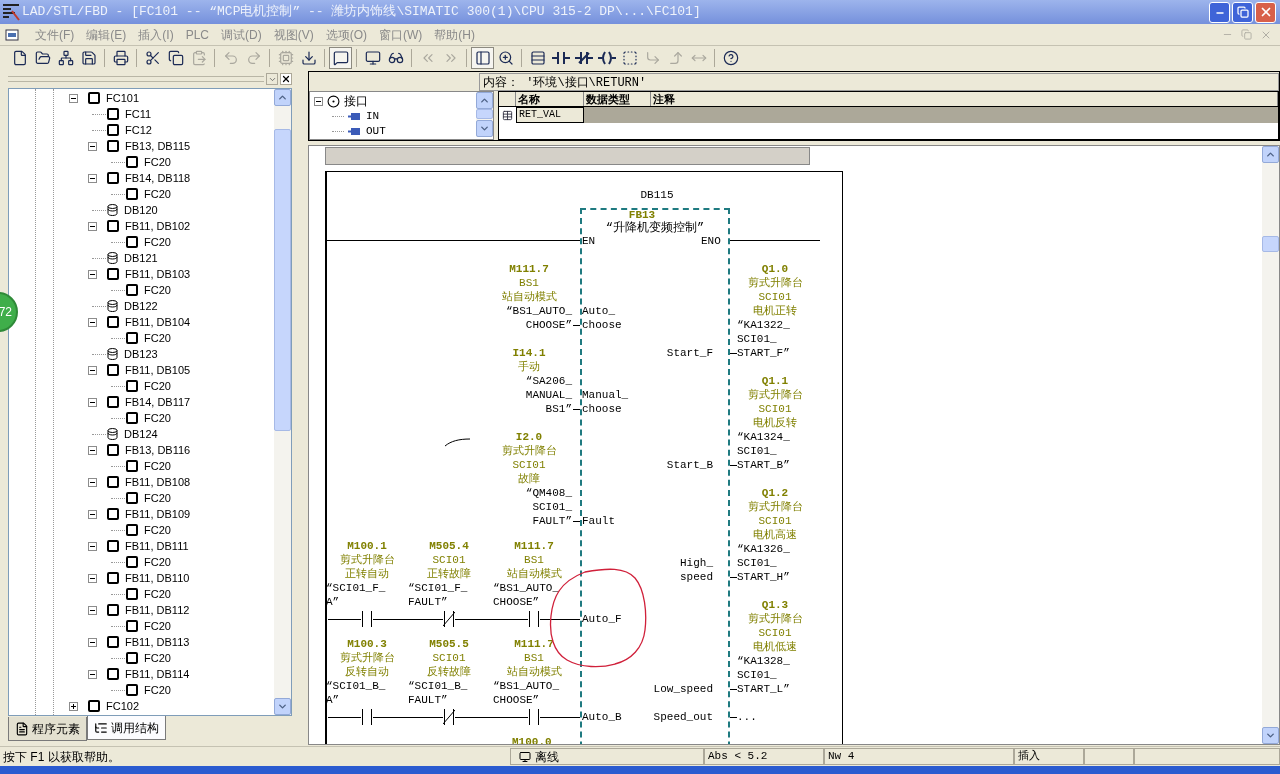  What do you see at coordinates (583, 58) in the screenshot?
I see `closed-contact-icon` at bounding box center [583, 58].